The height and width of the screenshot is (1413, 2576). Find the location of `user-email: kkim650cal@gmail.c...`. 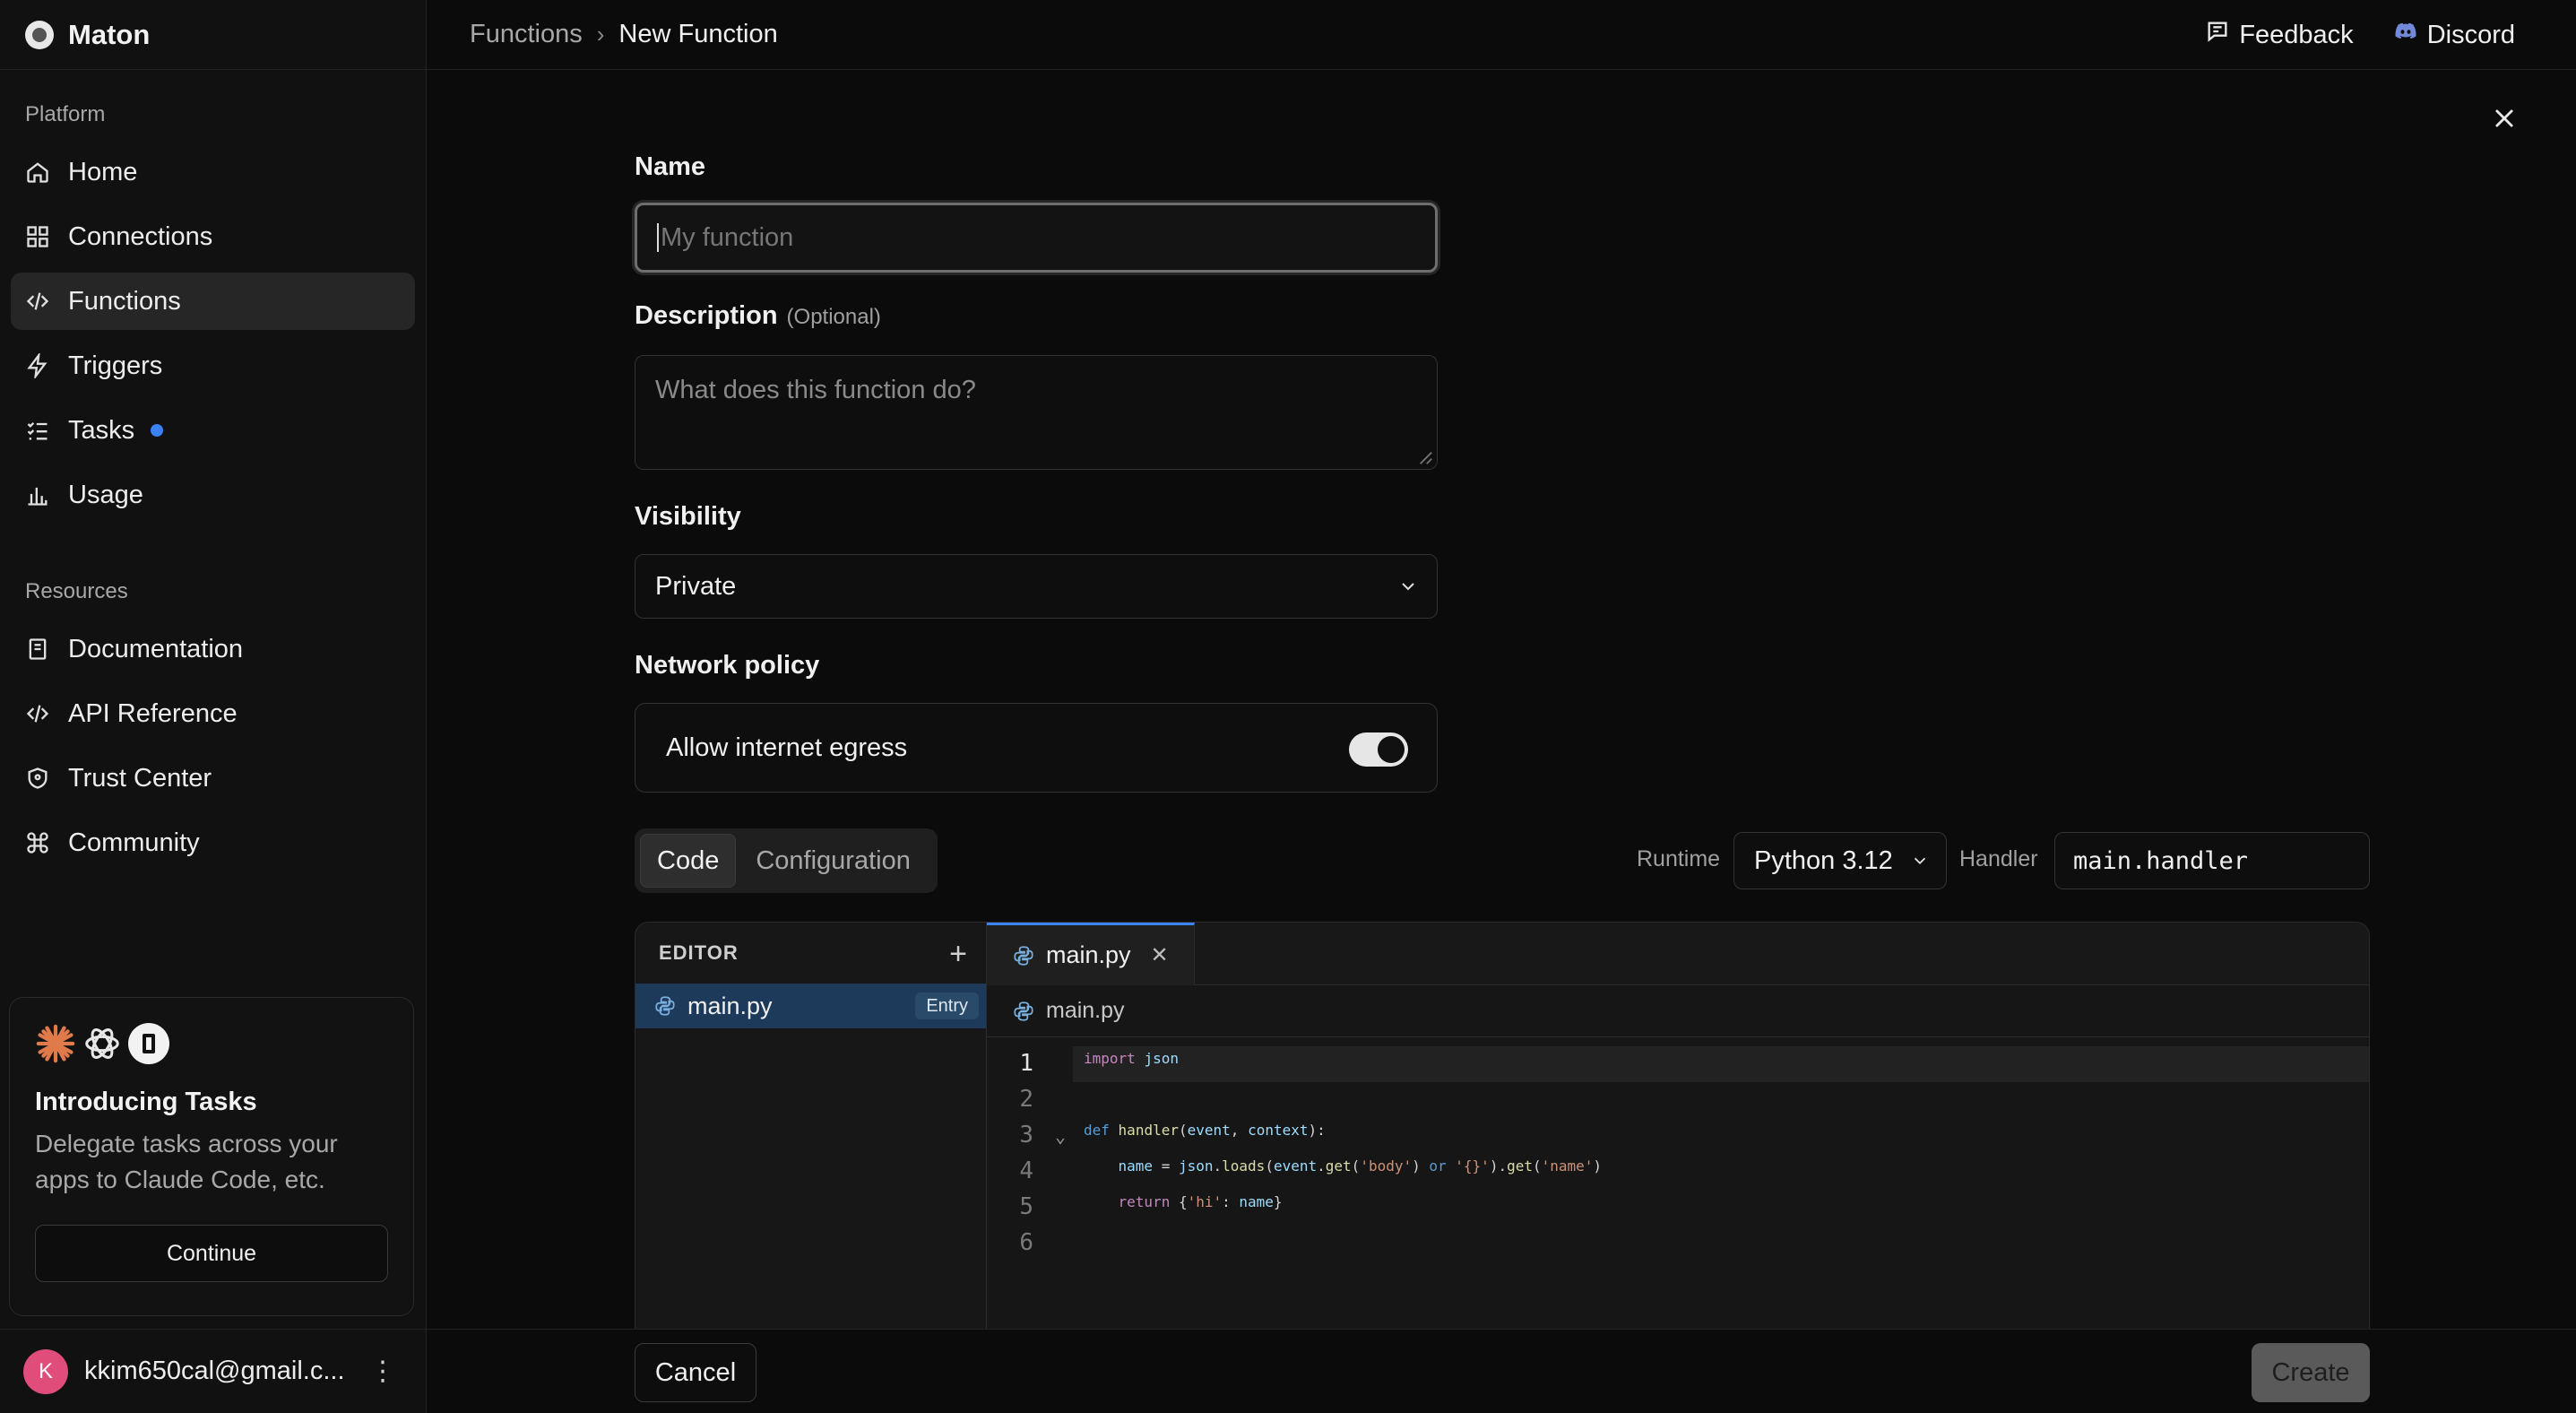

user-email: kkim650cal@gmail.c... is located at coordinates (214, 1371).